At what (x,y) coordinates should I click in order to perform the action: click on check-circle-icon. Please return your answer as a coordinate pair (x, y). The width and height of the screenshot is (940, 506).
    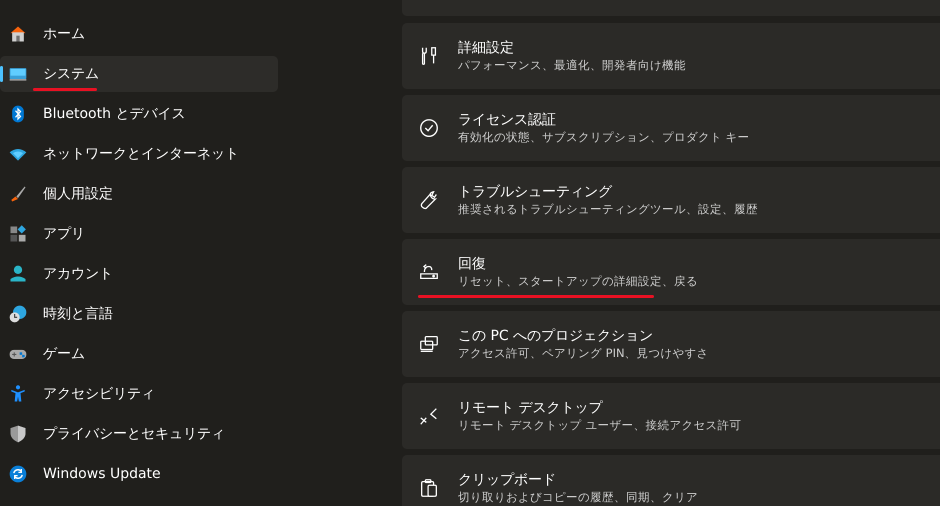
    Looking at the image, I should click on (429, 128).